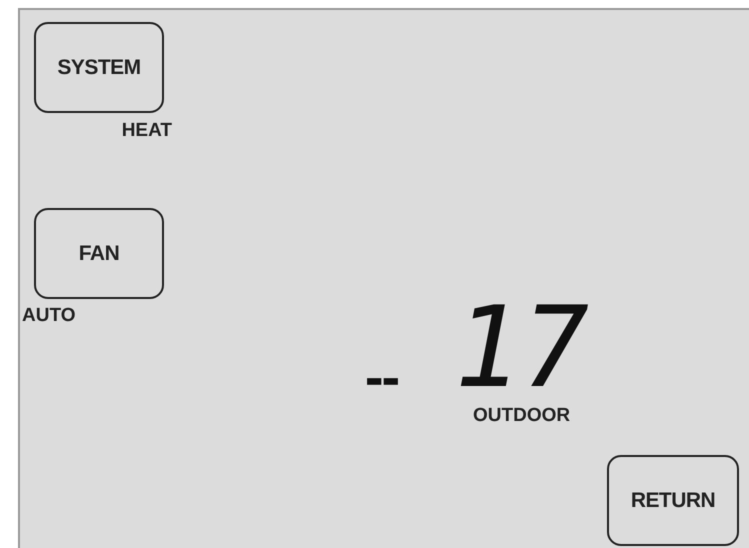  What do you see at coordinates (99, 67) in the screenshot?
I see `system-button: SYSTEM` at bounding box center [99, 67].